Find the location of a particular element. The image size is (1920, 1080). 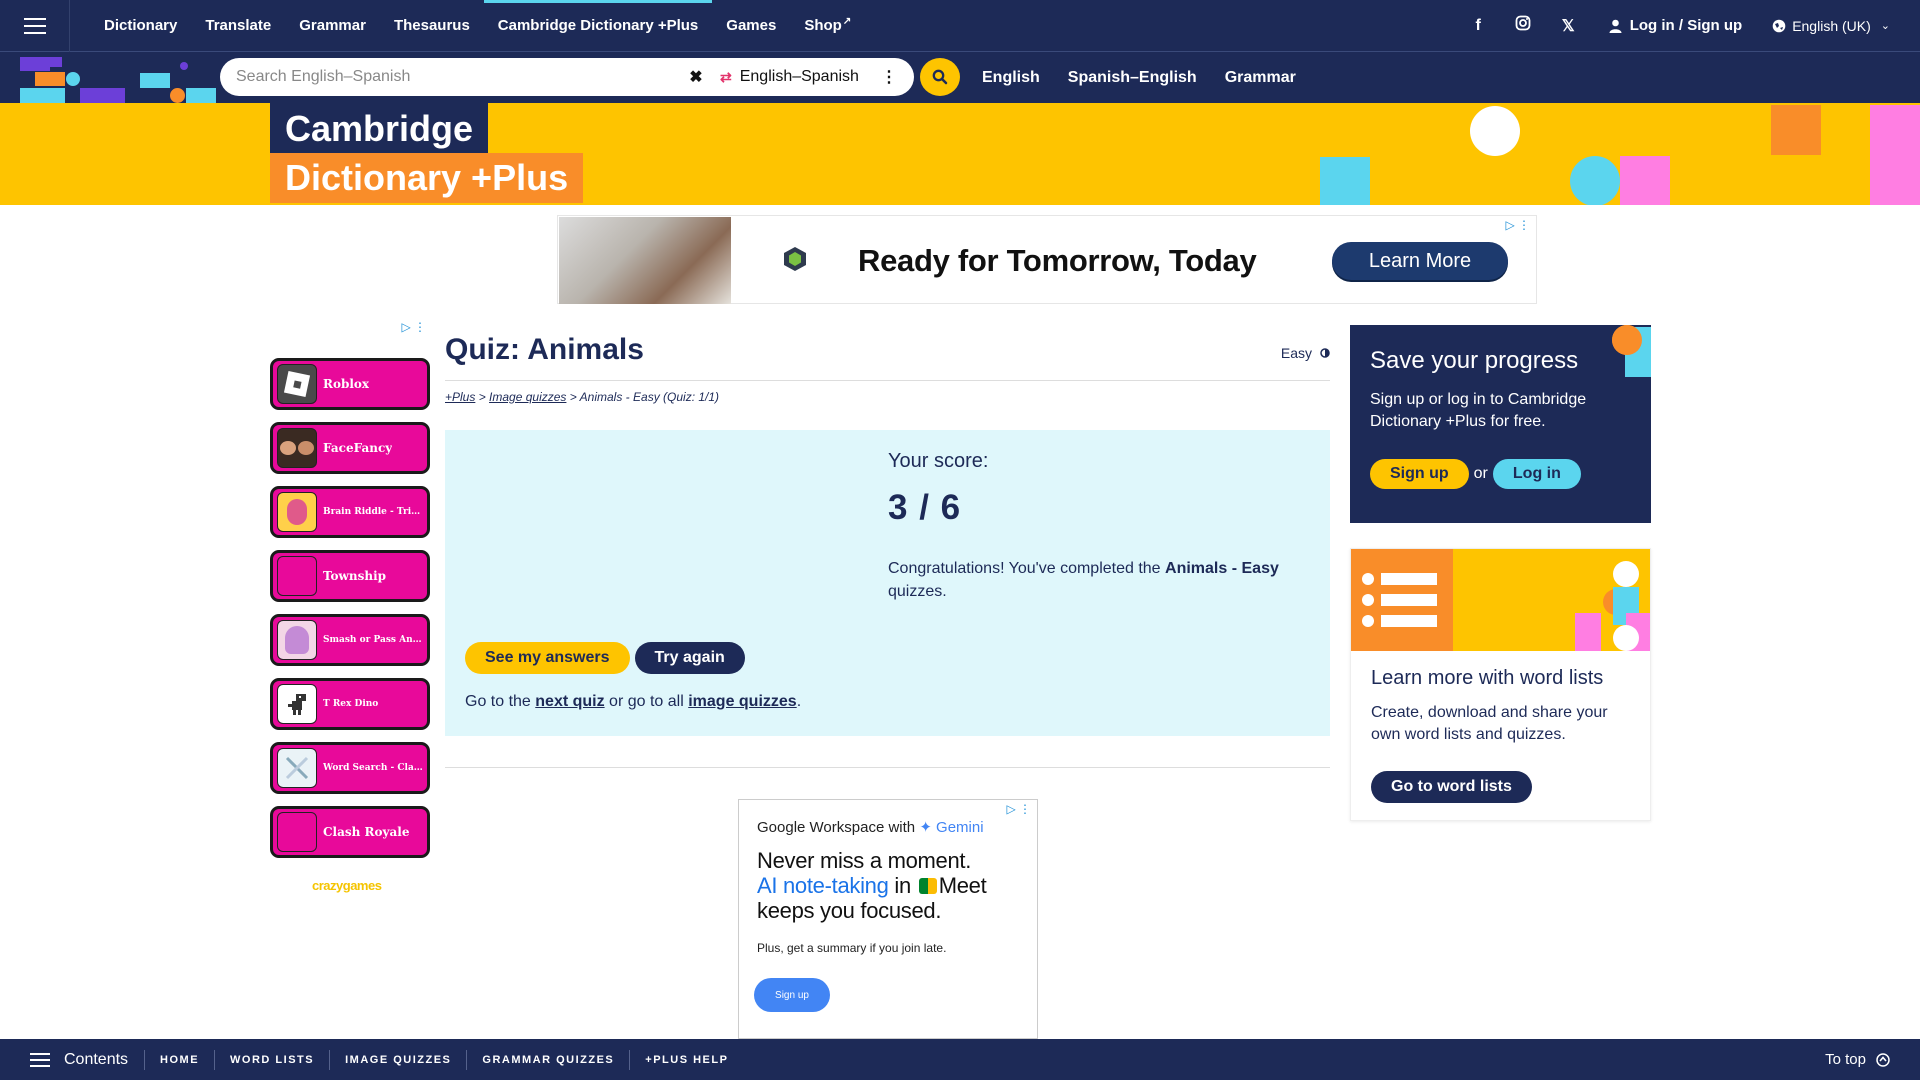

ad-meet-label: Meet is located at coordinates (962, 885).